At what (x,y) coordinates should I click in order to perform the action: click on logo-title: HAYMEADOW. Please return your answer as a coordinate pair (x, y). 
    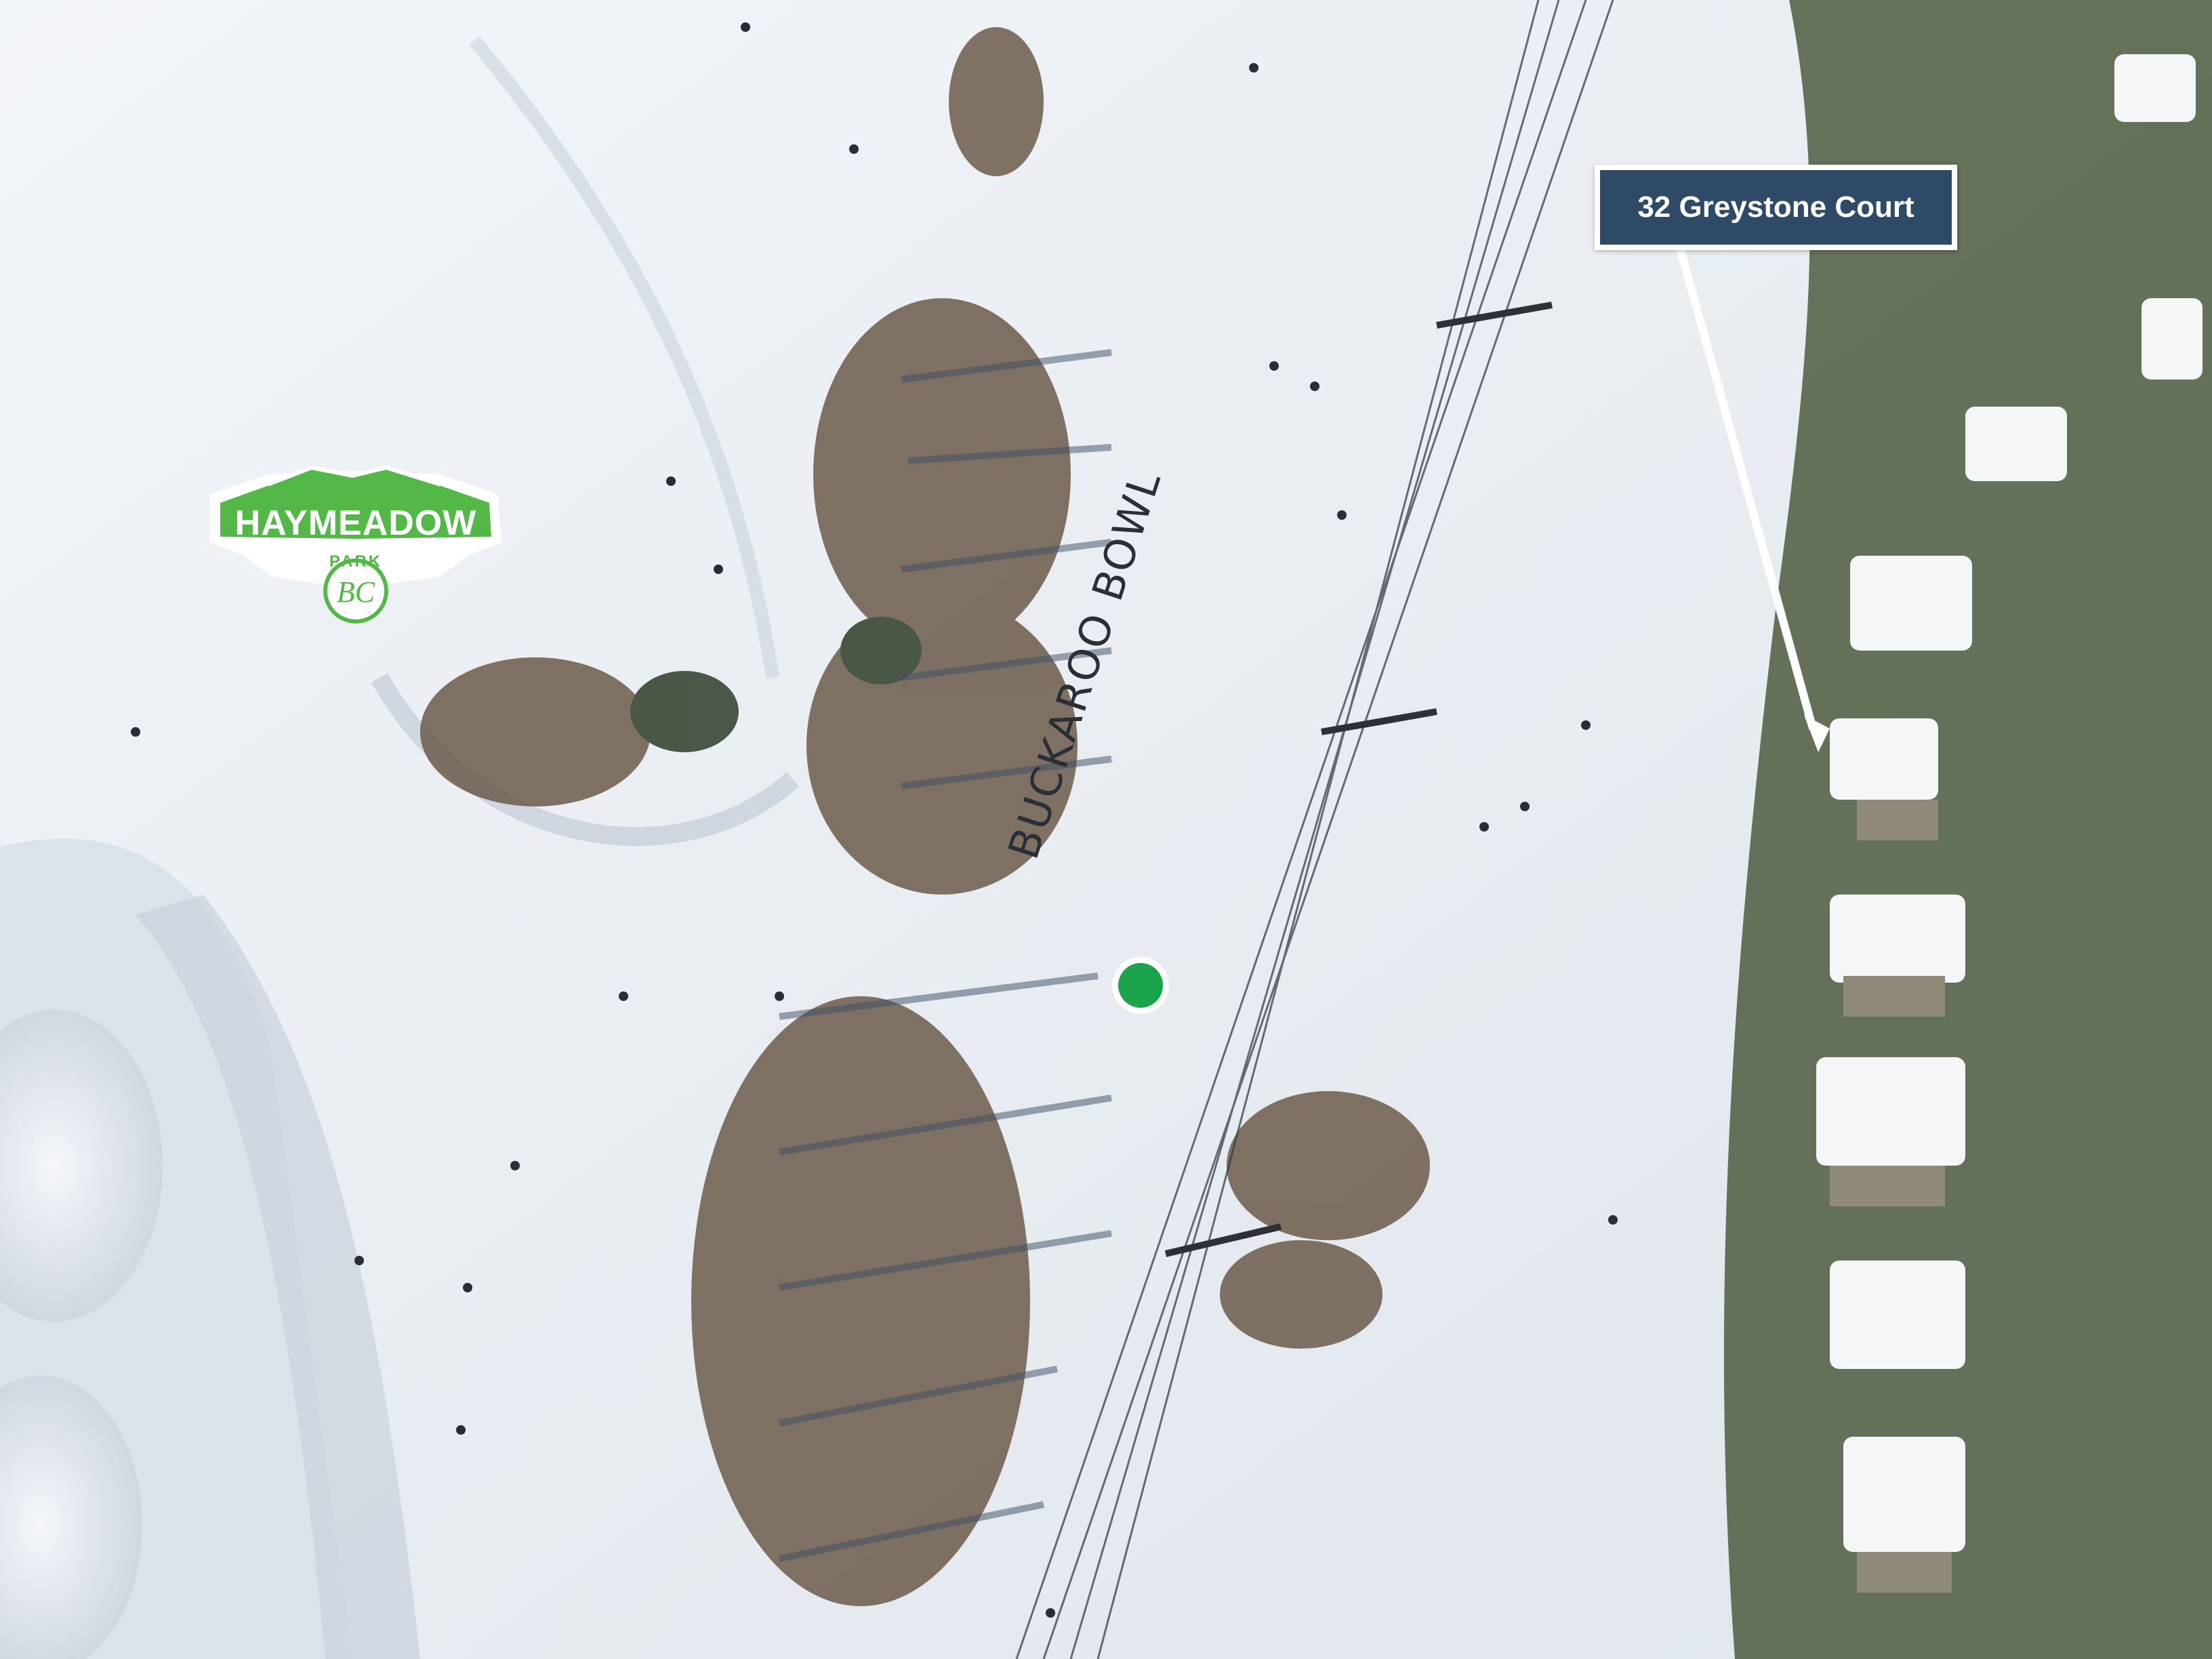
    Looking at the image, I should click on (355, 524).